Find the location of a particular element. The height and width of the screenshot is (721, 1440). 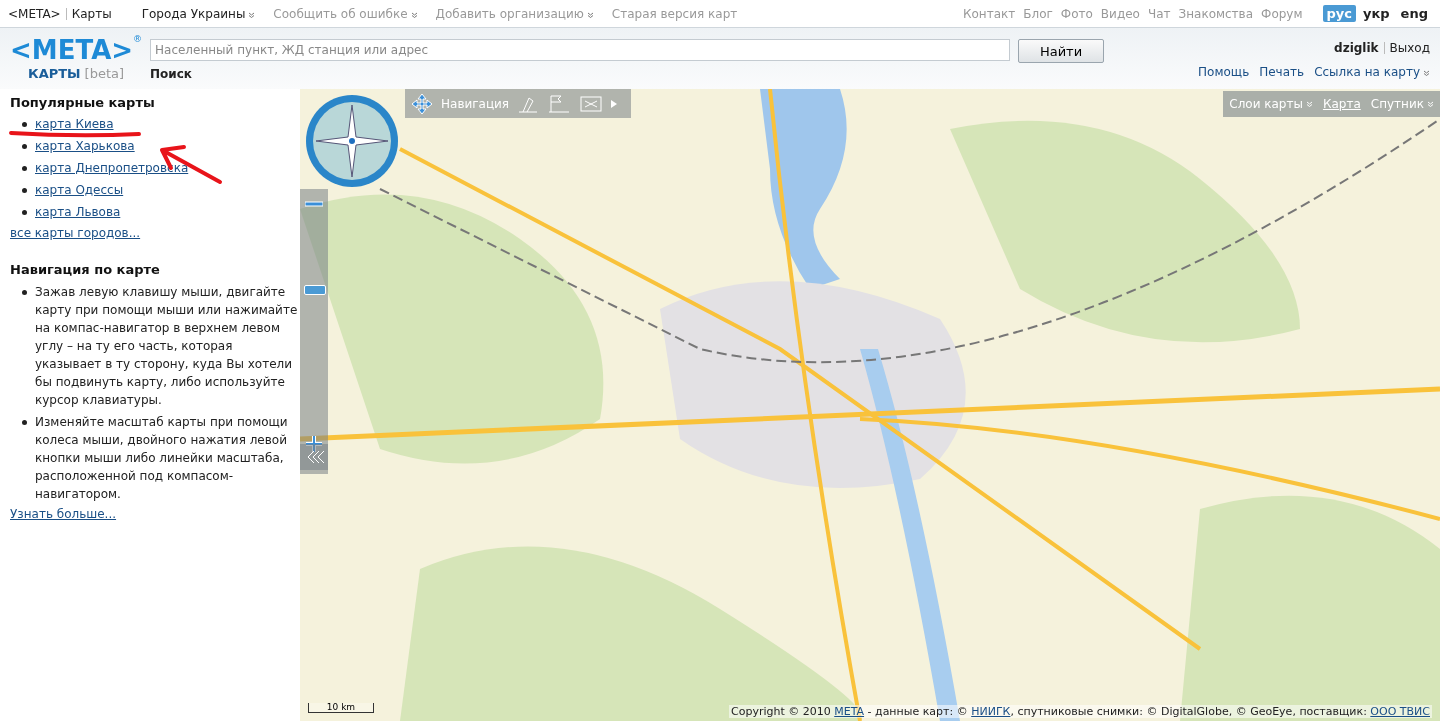

header-link: Печать is located at coordinates (1282, 72).